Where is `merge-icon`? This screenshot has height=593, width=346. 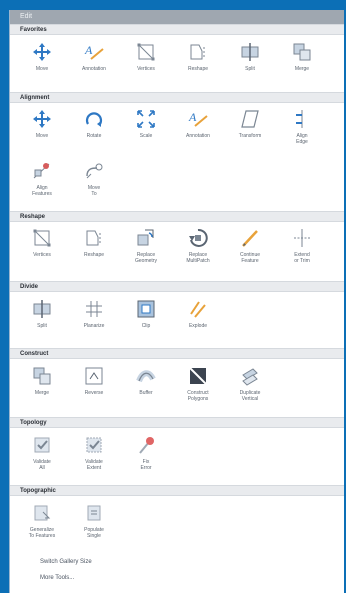
merge-icon is located at coordinates (42, 376).